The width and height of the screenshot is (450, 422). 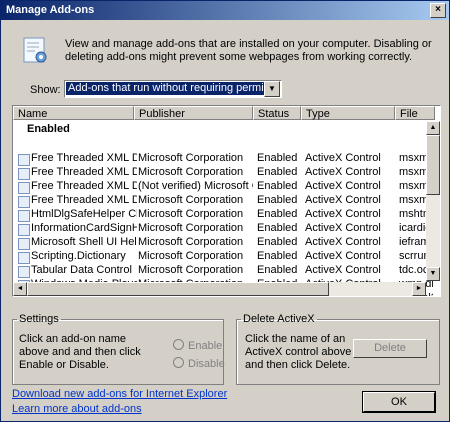 I want to click on disable-radio: Disable, so click(x=199, y=363).